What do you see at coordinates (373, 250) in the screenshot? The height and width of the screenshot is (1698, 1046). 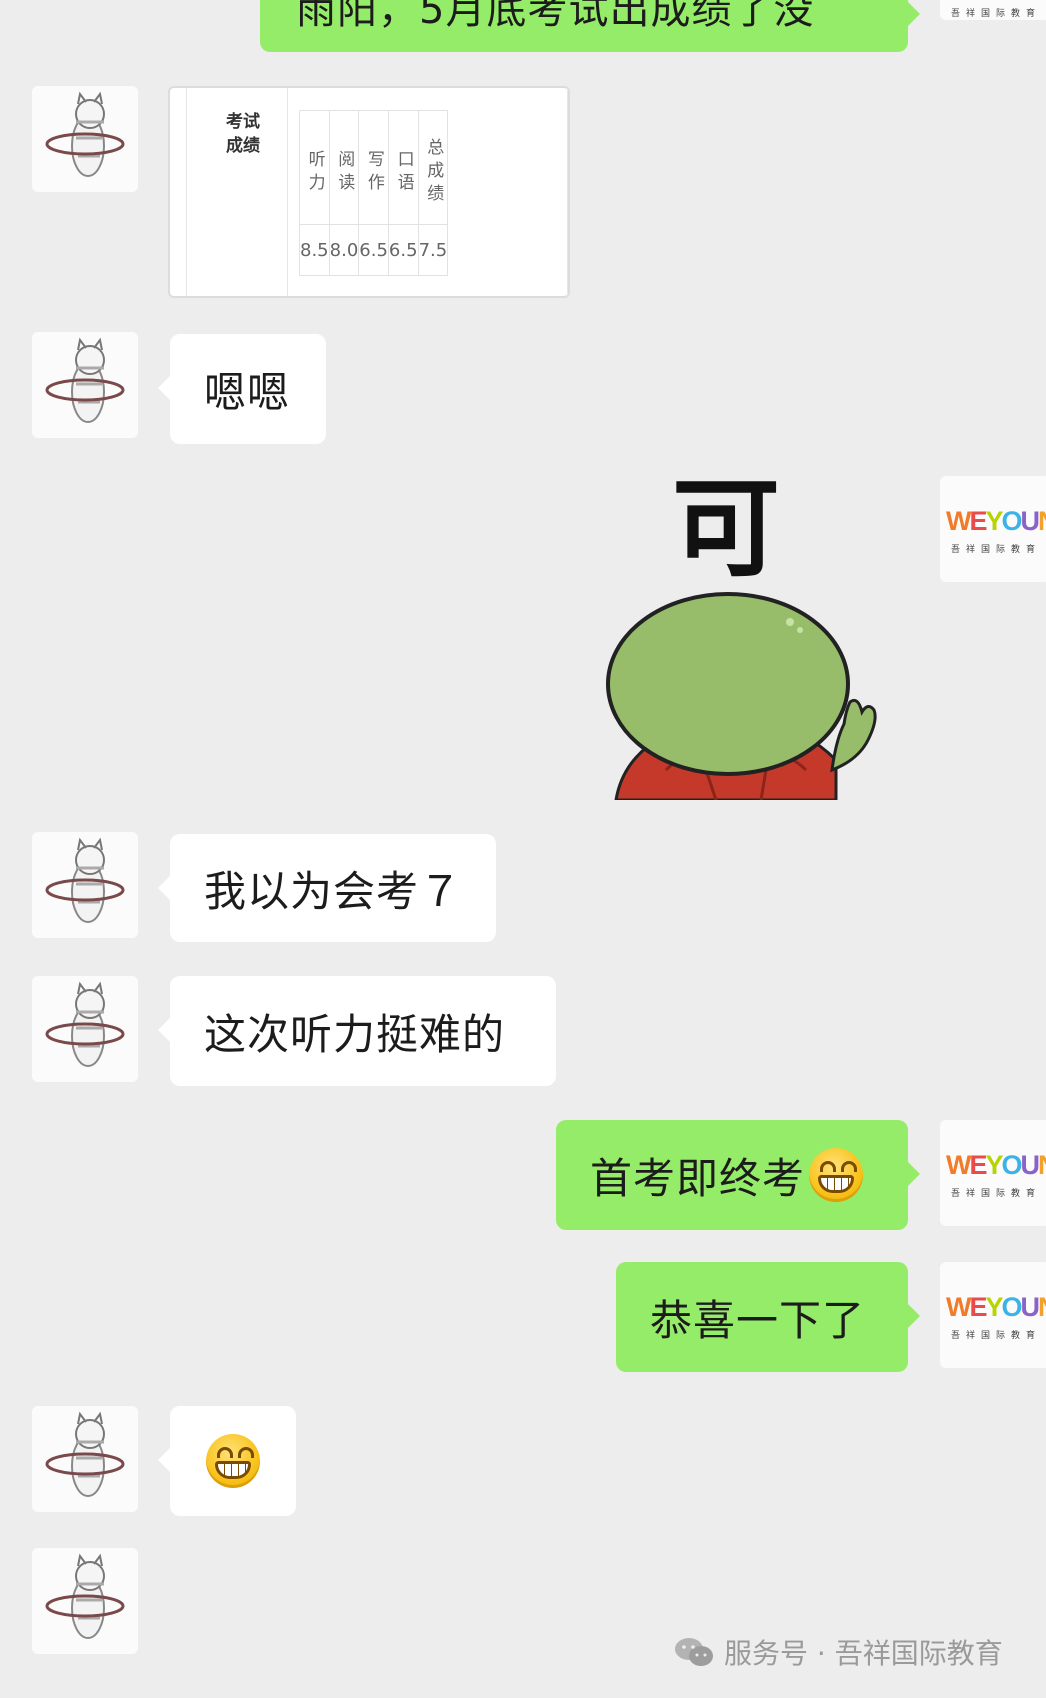 I see `score-value-writing: 6.5` at bounding box center [373, 250].